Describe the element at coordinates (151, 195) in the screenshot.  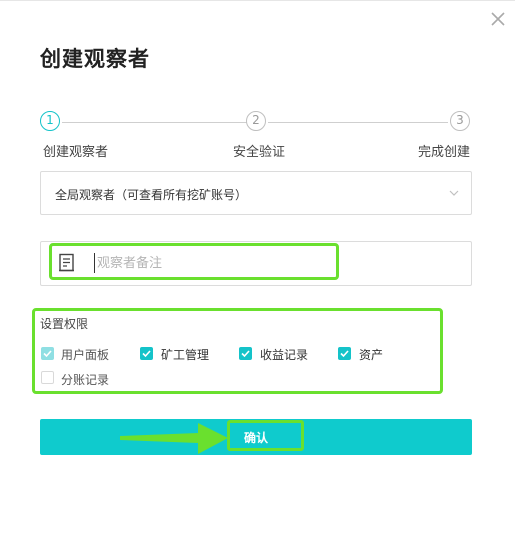
I see `observer-type-value: 全局观察者（可查看所有挖矿账号）` at that location.